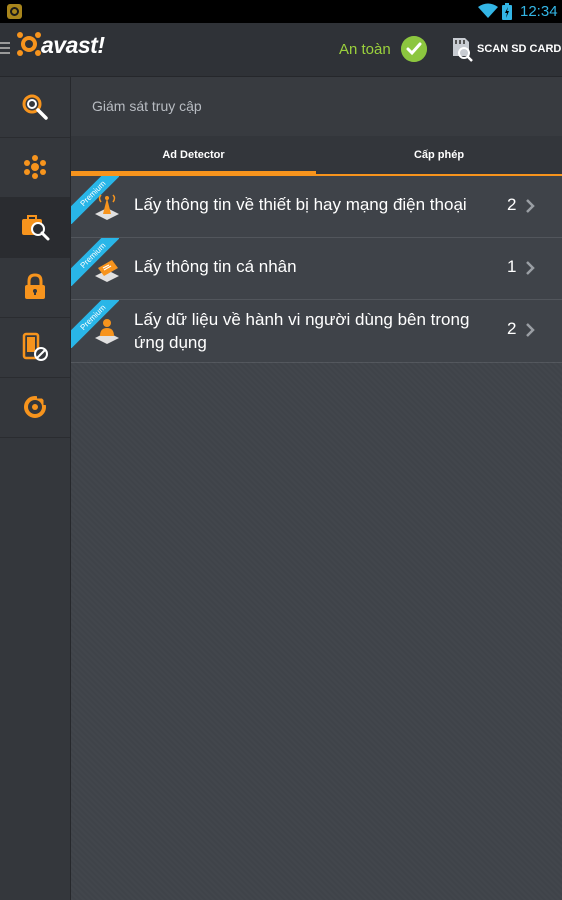 The width and height of the screenshot is (562, 900). Describe the element at coordinates (281, 50) in the screenshot. I see `app-bar: avast! An toàn SCAN SD CARD` at that location.